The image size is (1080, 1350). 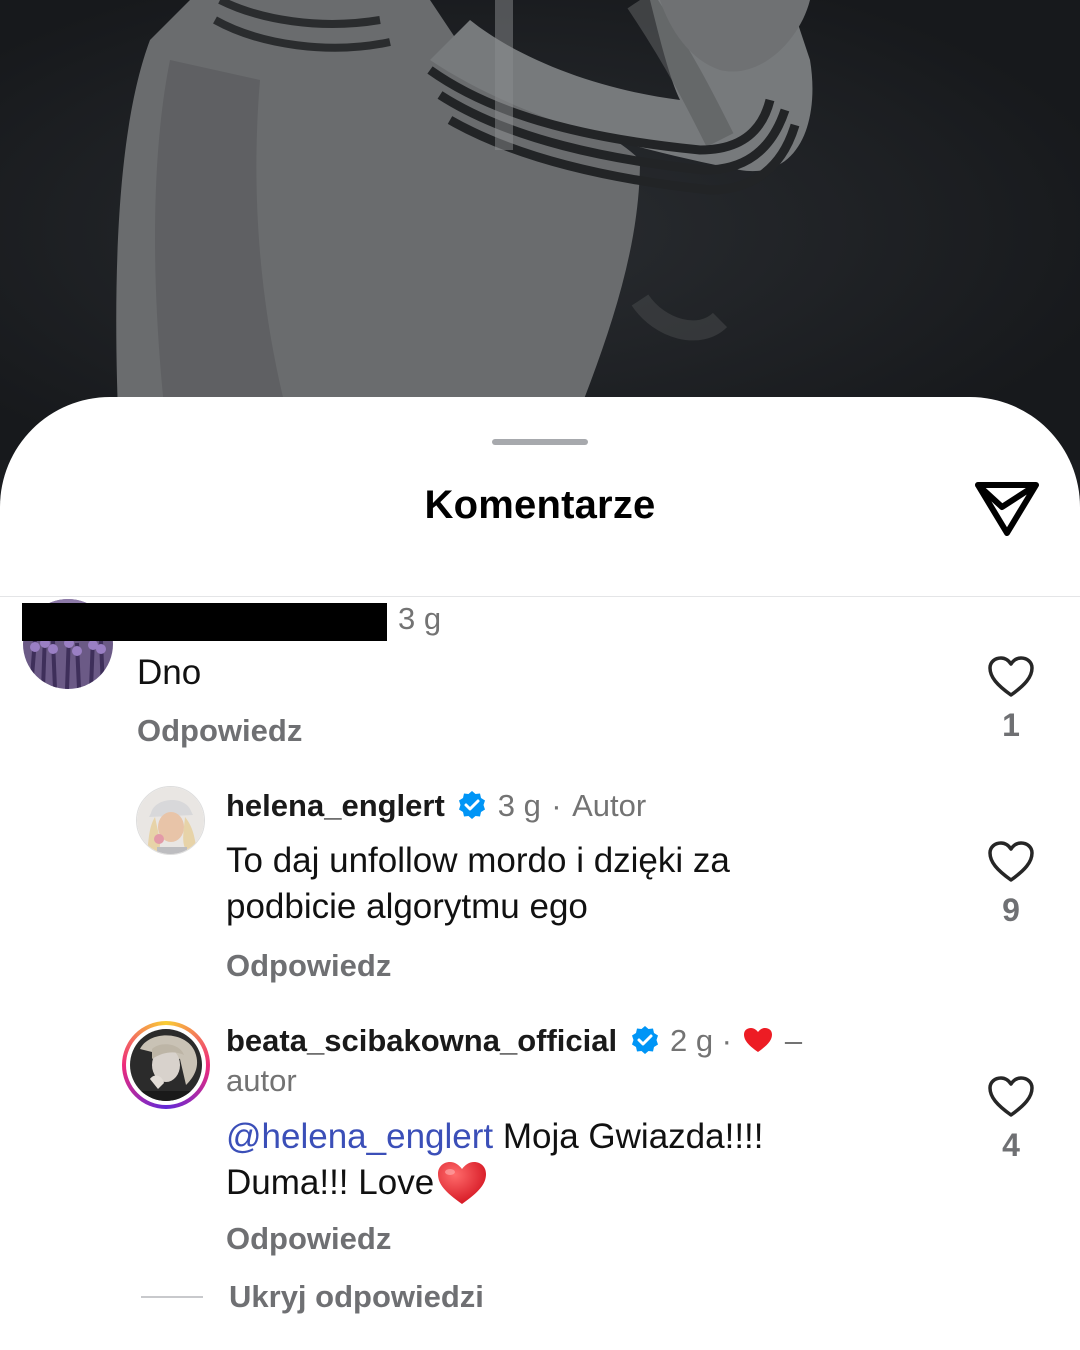 I want to click on avatar, so click(x=170, y=820).